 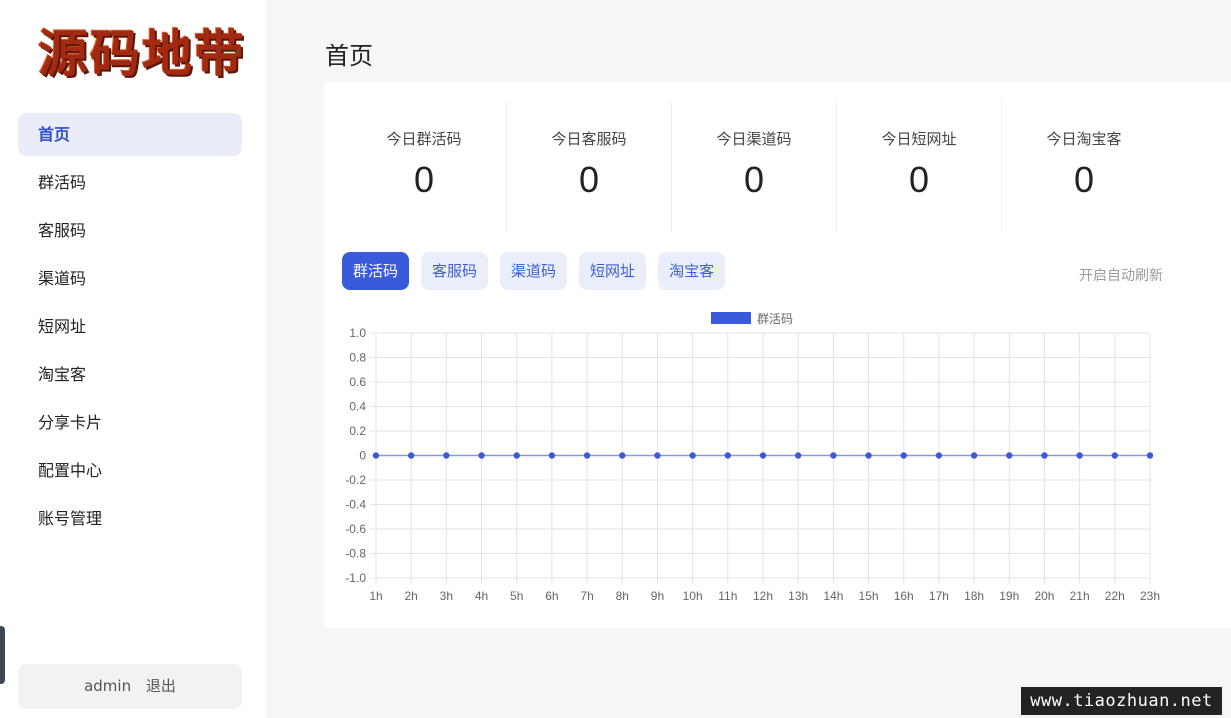 What do you see at coordinates (455, 271) in the screenshot?
I see `tab-service-qrcode: 客服码` at bounding box center [455, 271].